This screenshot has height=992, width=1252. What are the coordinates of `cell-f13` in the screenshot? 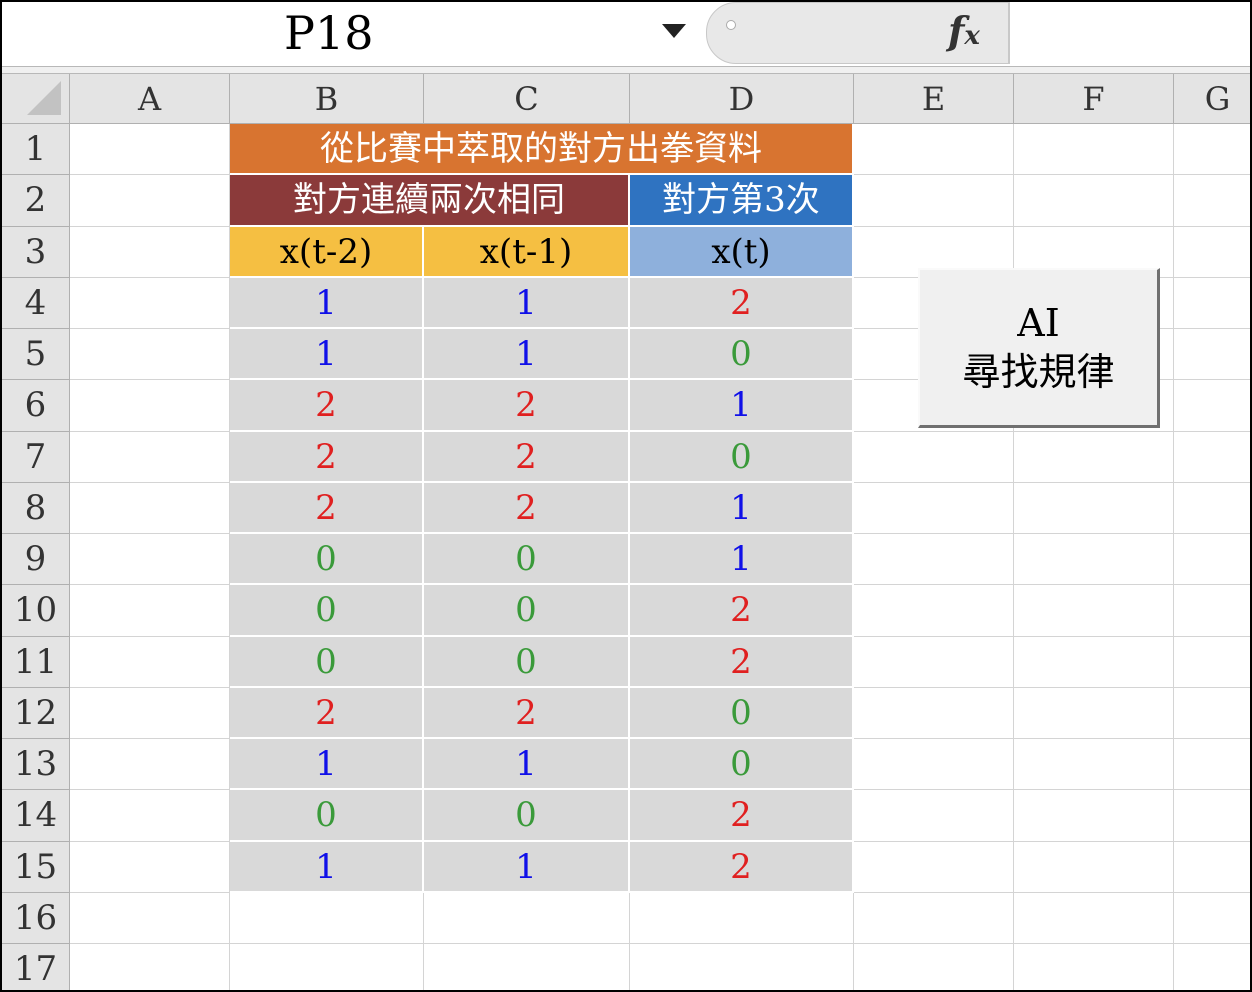 It's located at (1094, 764).